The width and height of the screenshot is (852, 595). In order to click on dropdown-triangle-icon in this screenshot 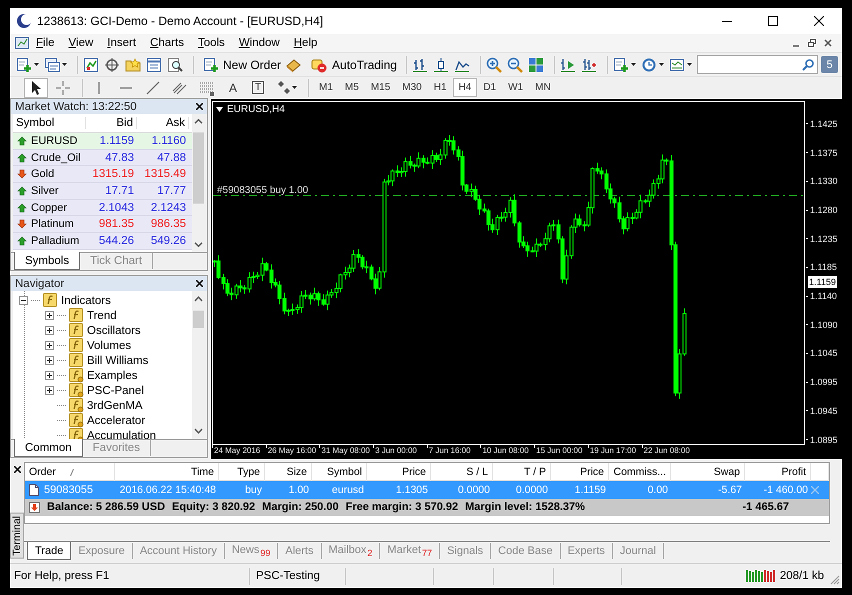, I will do `click(219, 109)`.